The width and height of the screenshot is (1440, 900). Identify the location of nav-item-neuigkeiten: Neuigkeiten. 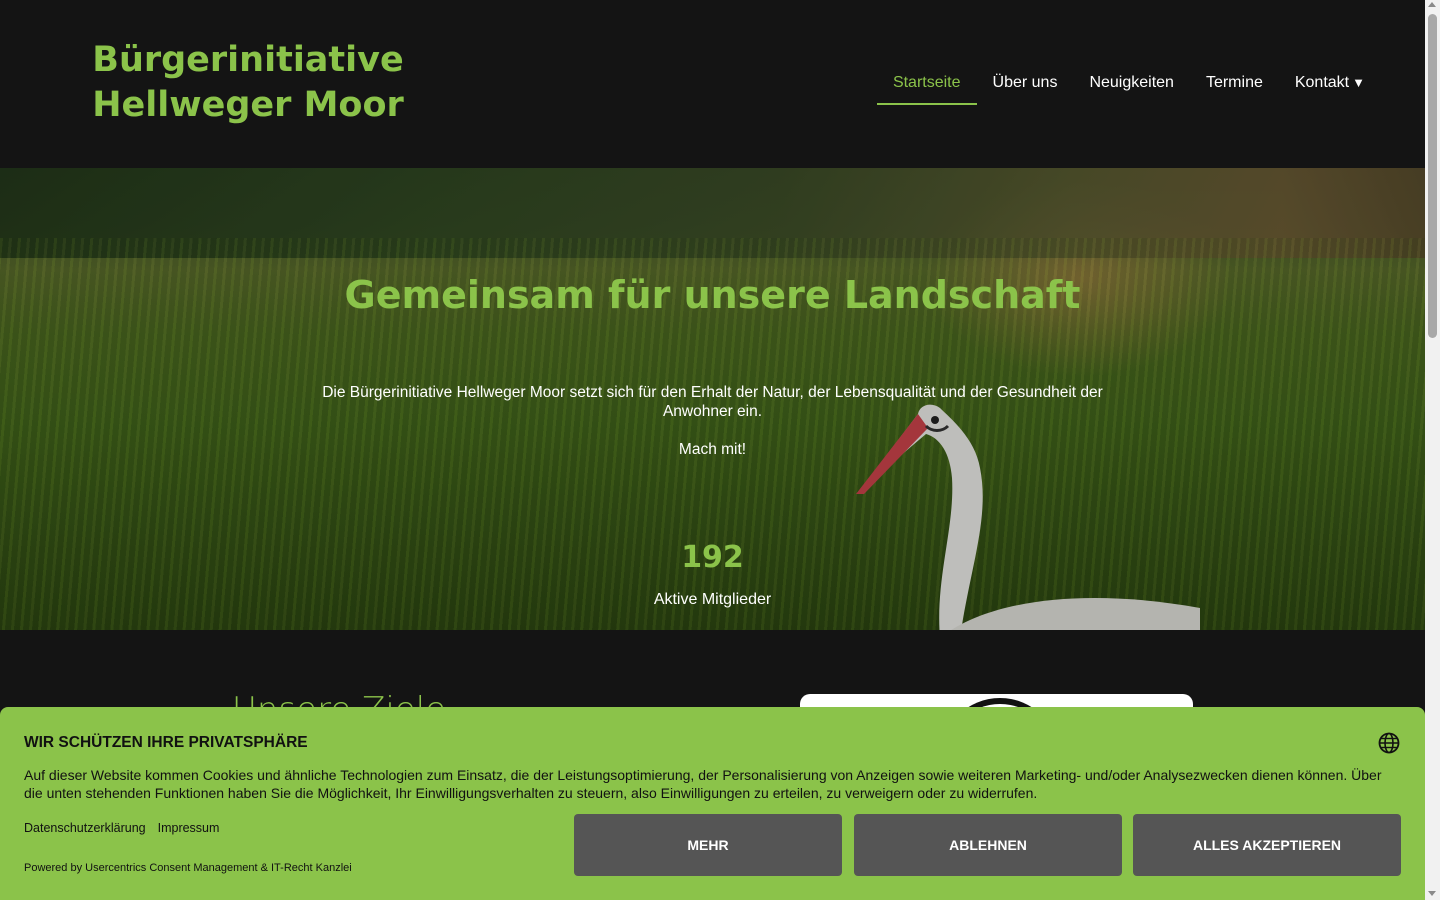
(1131, 84).